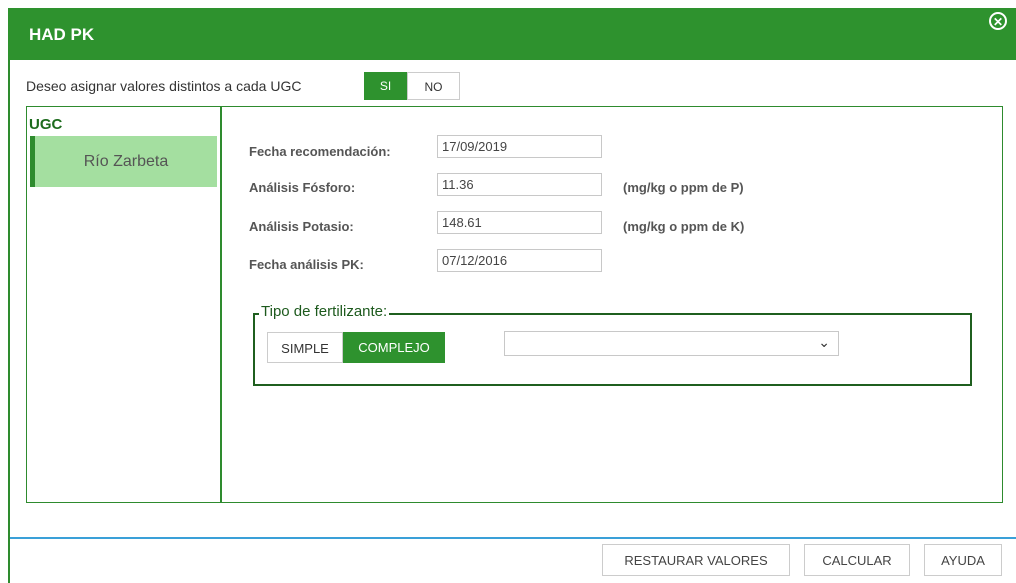 The height and width of the screenshot is (583, 1016). I want to click on close-icon: ✕, so click(998, 21).